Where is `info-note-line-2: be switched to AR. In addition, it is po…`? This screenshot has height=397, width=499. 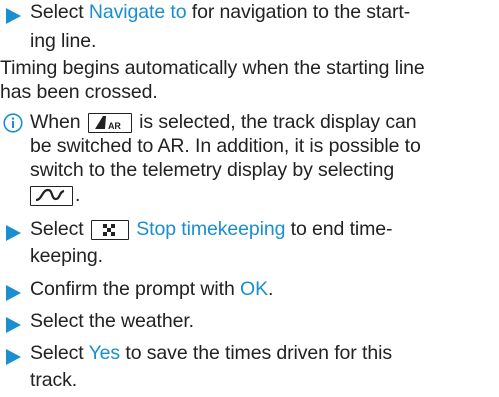 info-note-line-2: be switched to AR. In addition, it is po… is located at coordinates (225, 146).